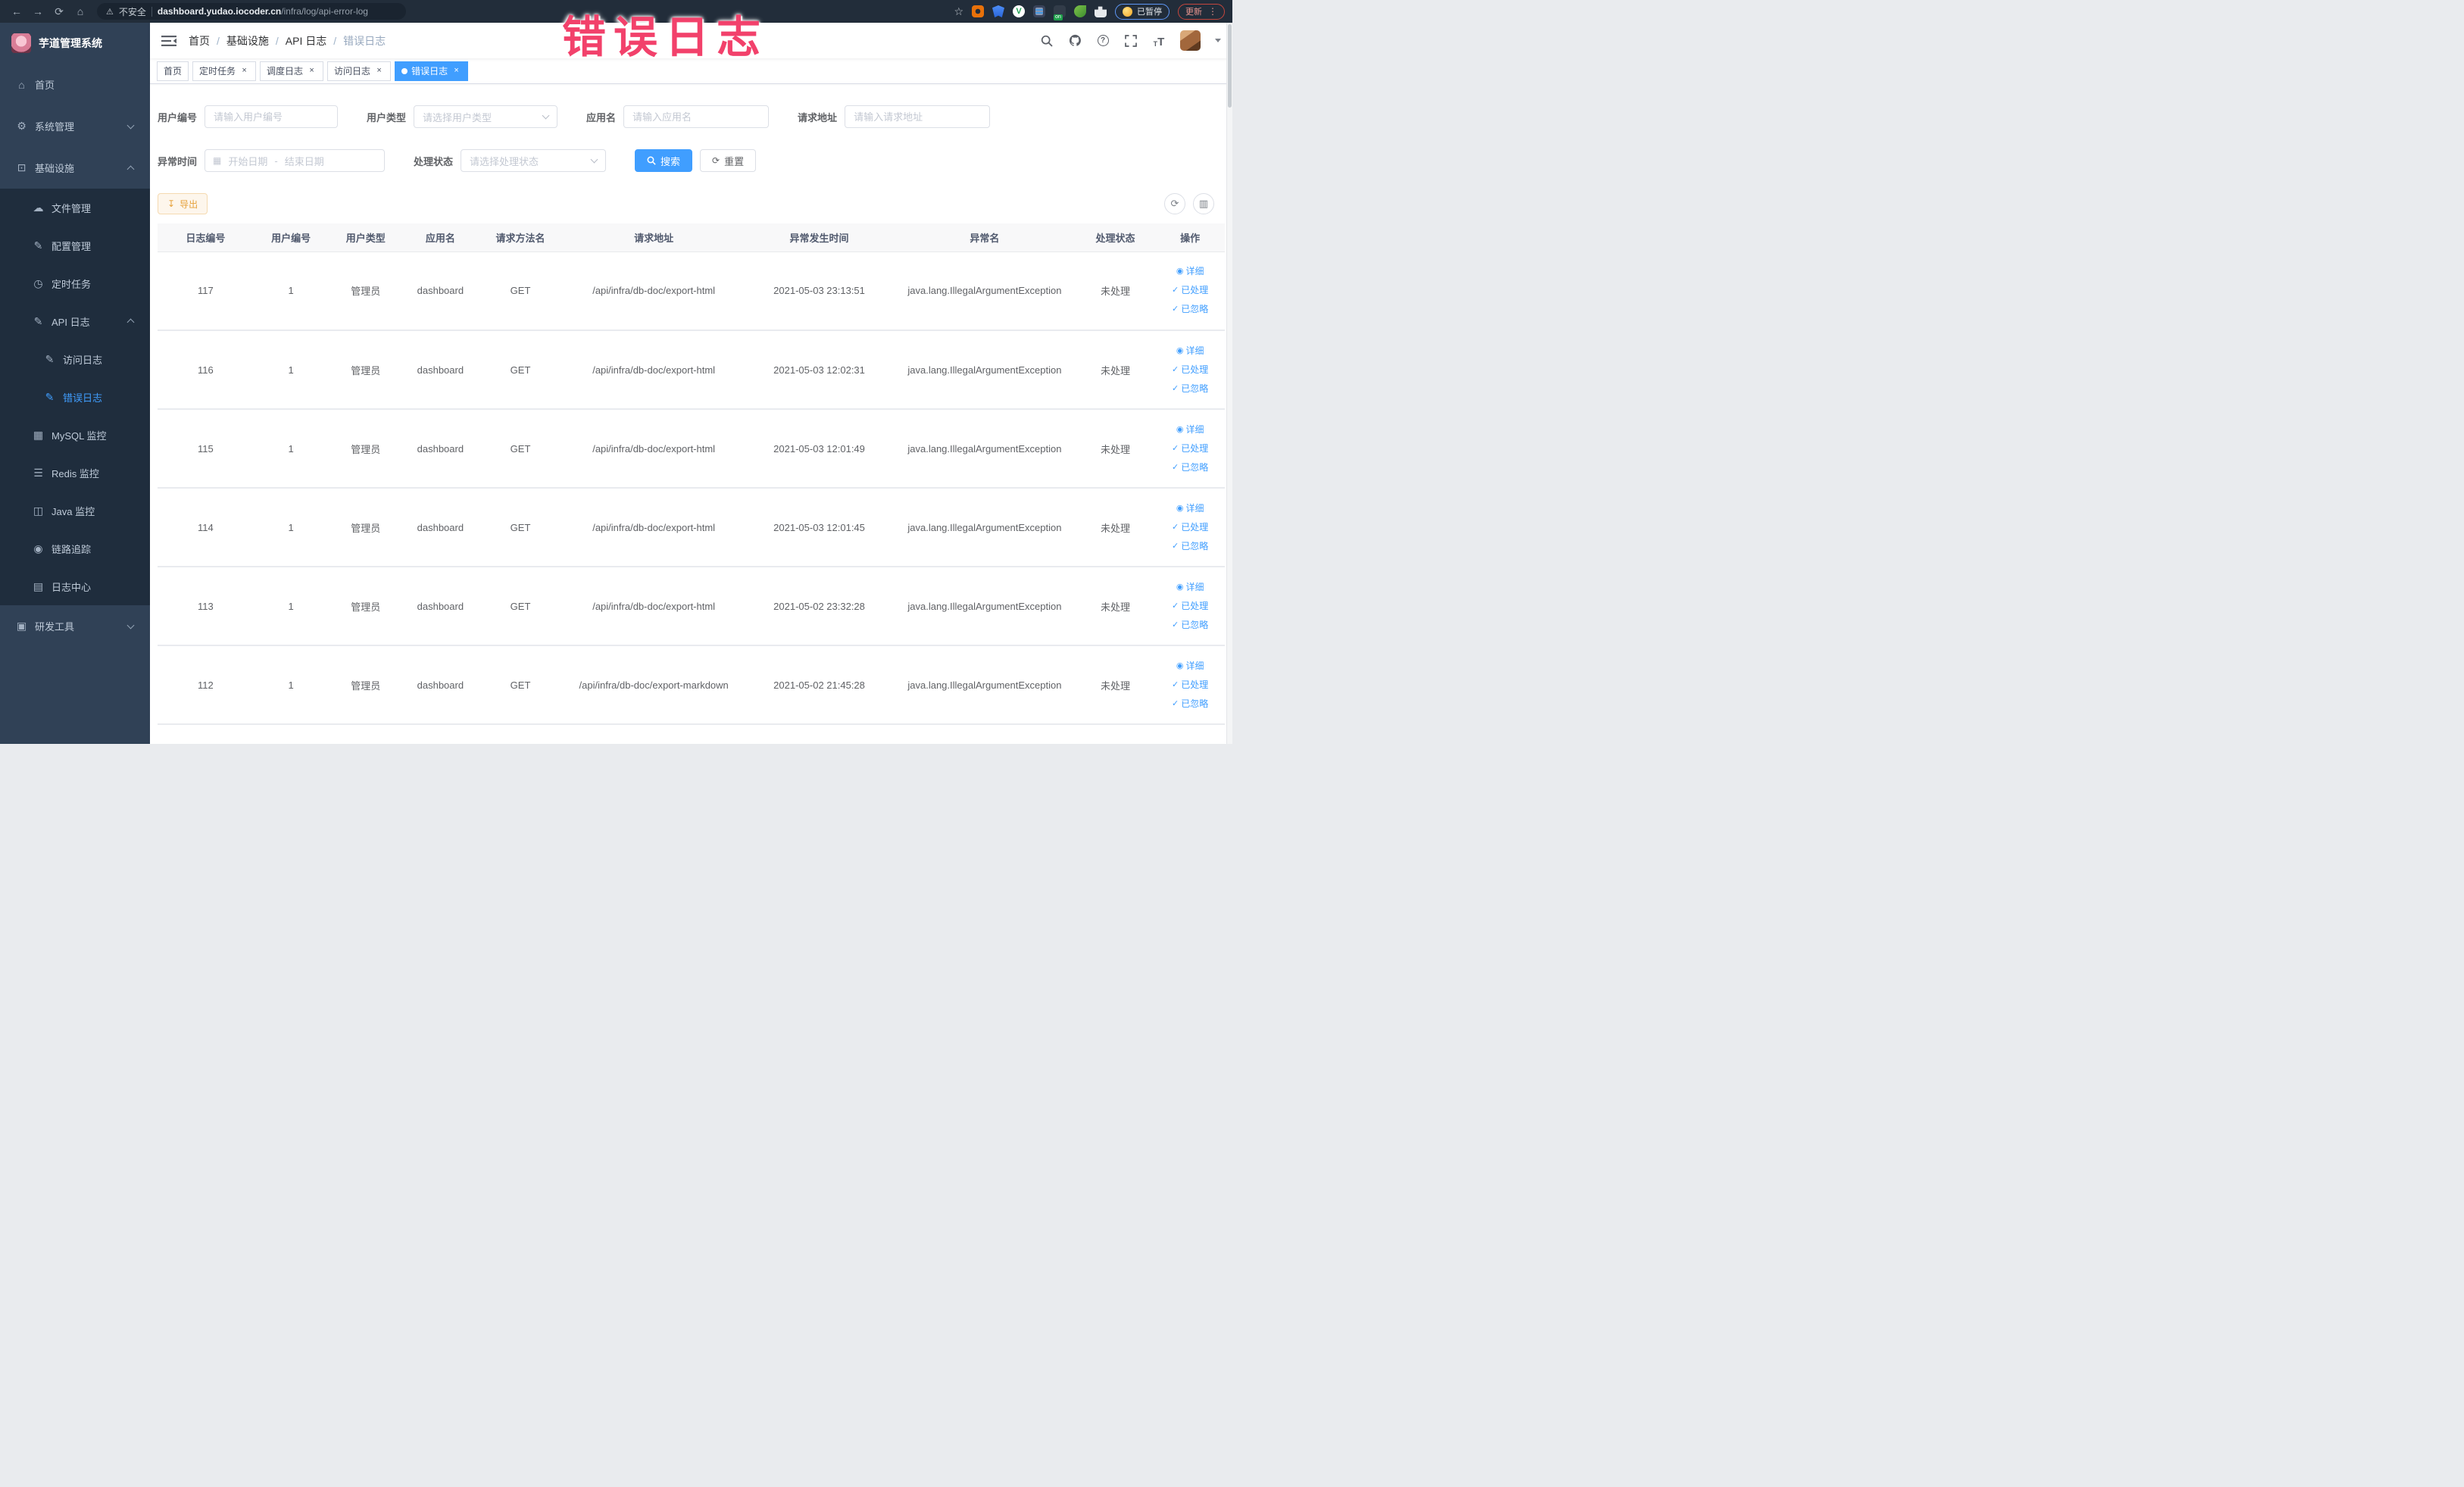 This screenshot has height=1487, width=2464. I want to click on filter-user-id: 用户编号, so click(248, 116).